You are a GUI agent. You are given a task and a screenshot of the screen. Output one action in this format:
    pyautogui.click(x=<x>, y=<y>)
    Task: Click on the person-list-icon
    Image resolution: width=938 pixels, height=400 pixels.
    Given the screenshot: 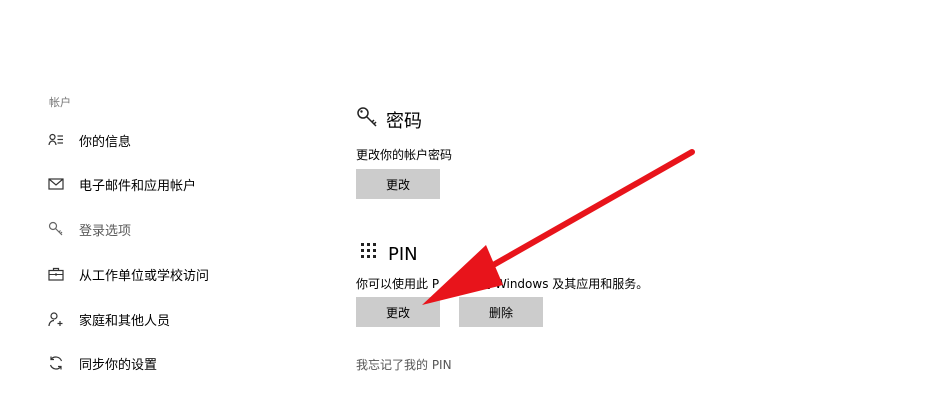 What is the action you would take?
    pyautogui.click(x=56, y=140)
    